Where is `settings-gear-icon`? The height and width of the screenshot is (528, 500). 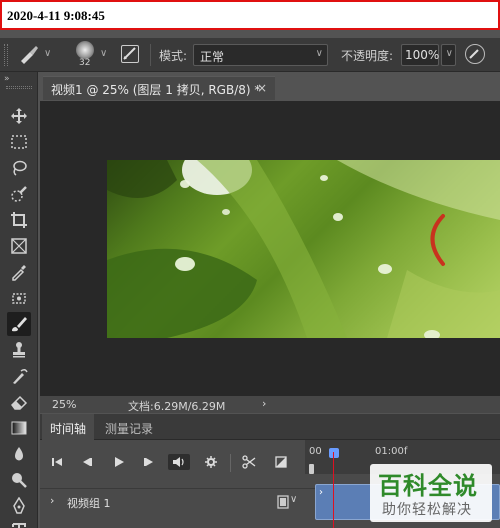 settings-gear-icon is located at coordinates (211, 462).